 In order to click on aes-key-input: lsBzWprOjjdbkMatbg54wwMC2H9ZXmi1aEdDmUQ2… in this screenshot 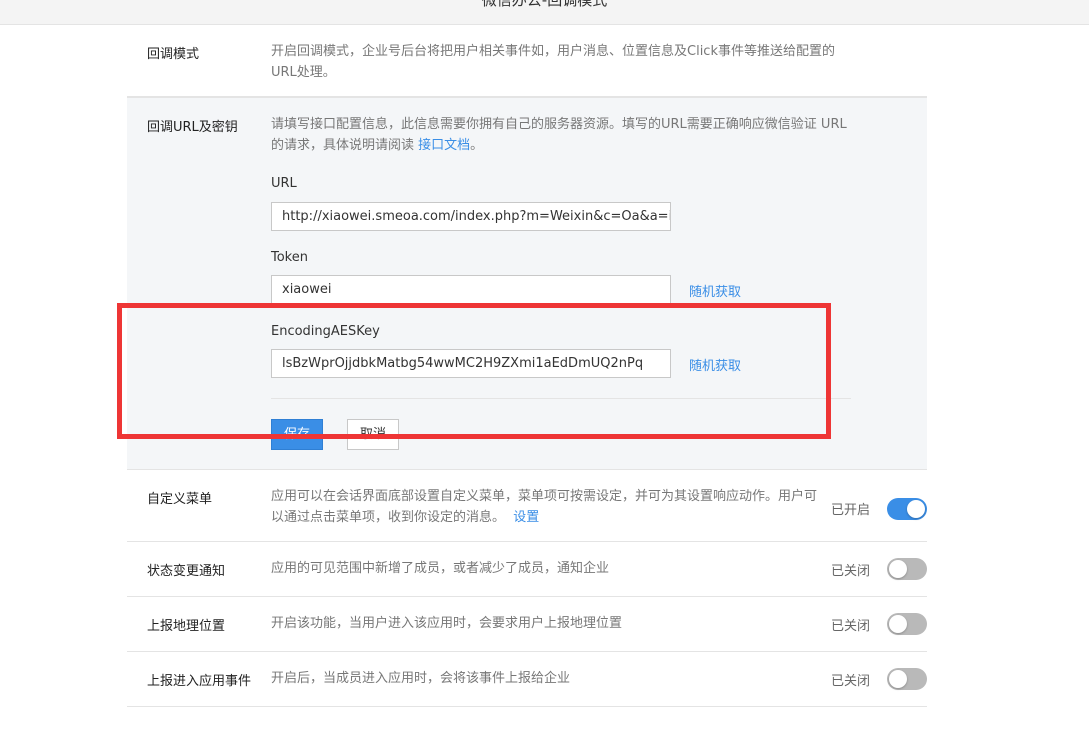, I will do `click(471, 363)`.